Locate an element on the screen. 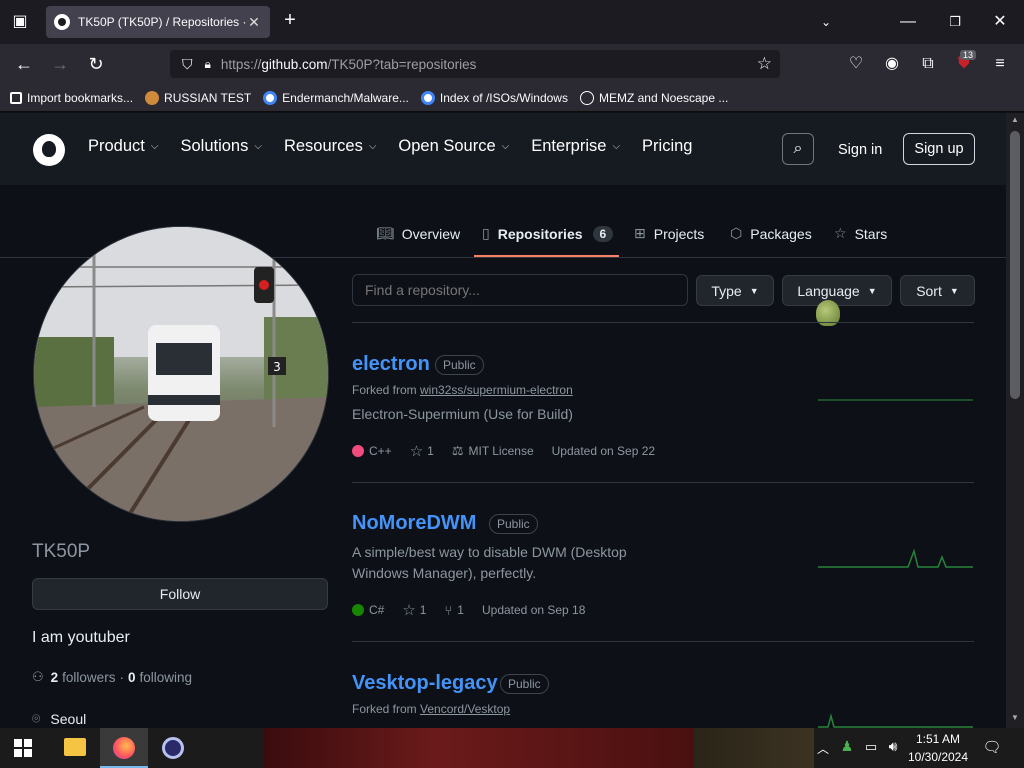  tab-projects: ⊞ Projects is located at coordinates (669, 233).